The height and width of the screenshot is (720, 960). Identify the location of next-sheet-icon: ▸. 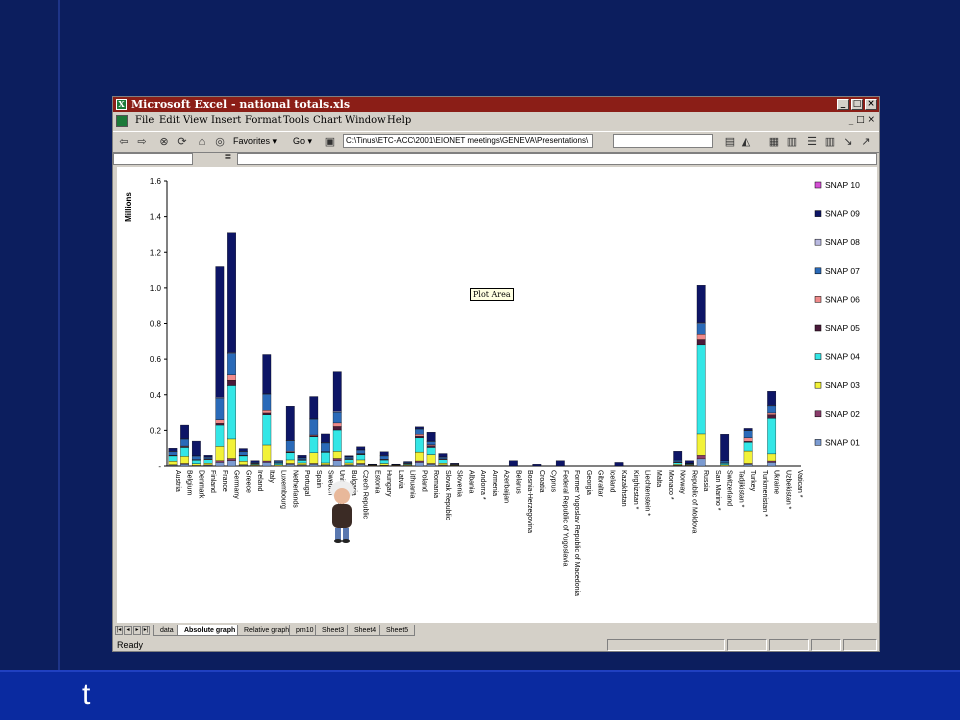
(137, 630).